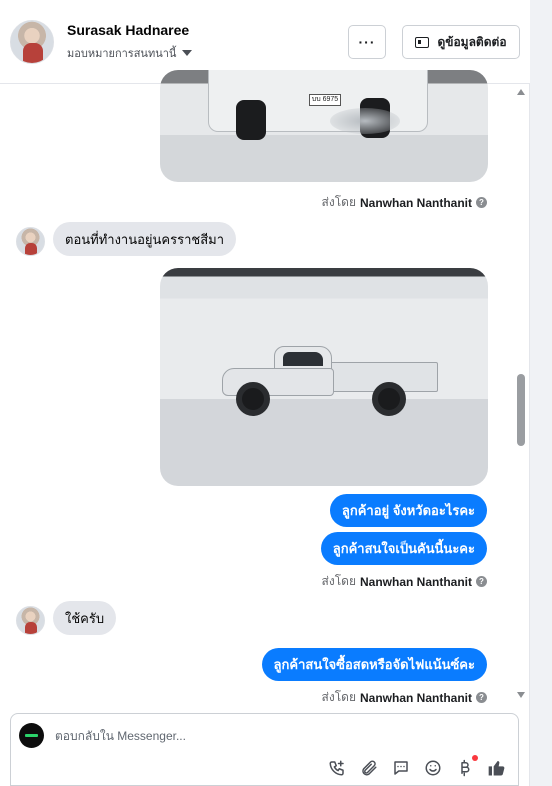  What do you see at coordinates (497, 768) in the screenshot?
I see `thumbs-up-icon` at bounding box center [497, 768].